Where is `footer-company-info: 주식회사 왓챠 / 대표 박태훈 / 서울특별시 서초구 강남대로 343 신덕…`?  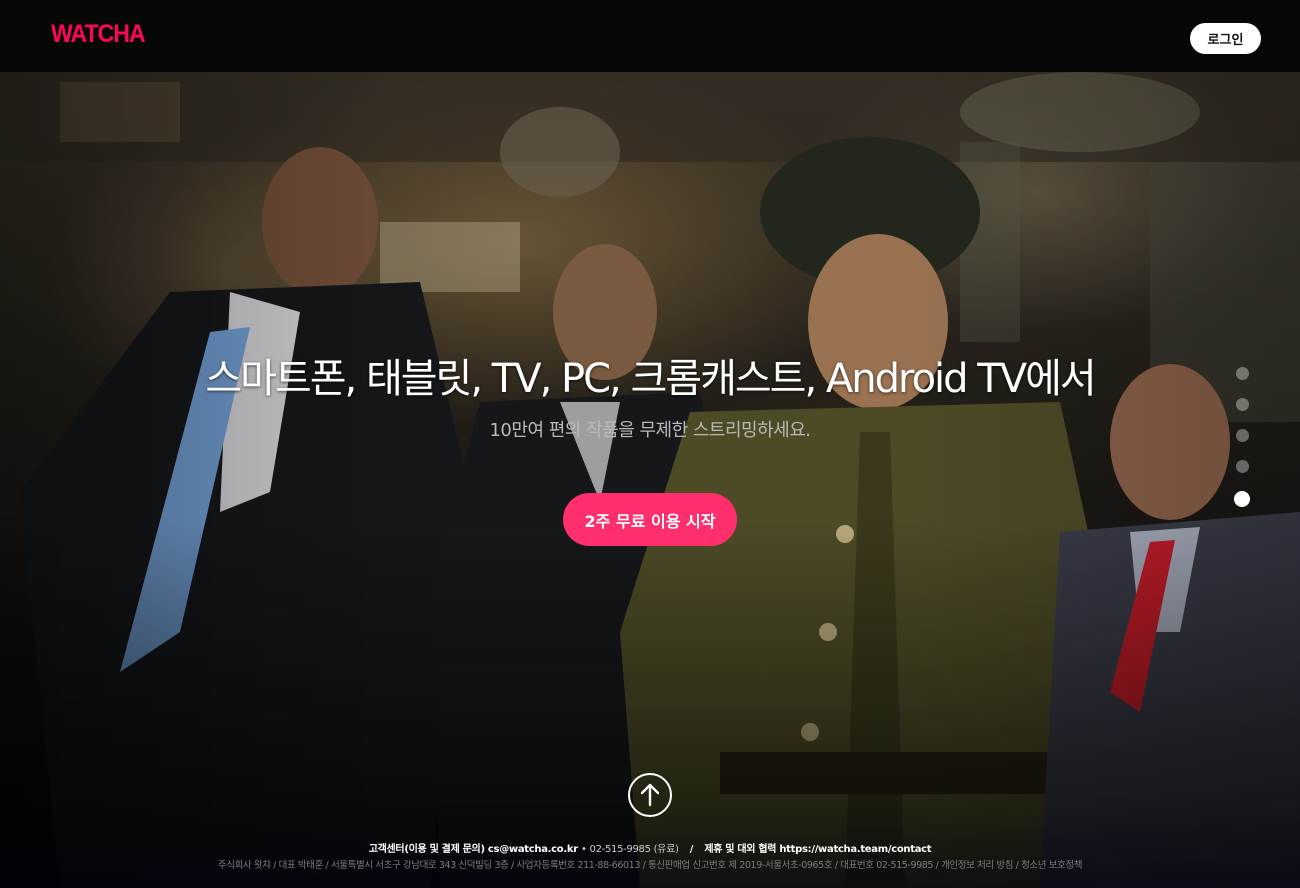 footer-company-info: 주식회사 왓챠 / 대표 박태훈 / 서울특별시 서초구 강남대로 343 신덕… is located at coordinates (650, 865).